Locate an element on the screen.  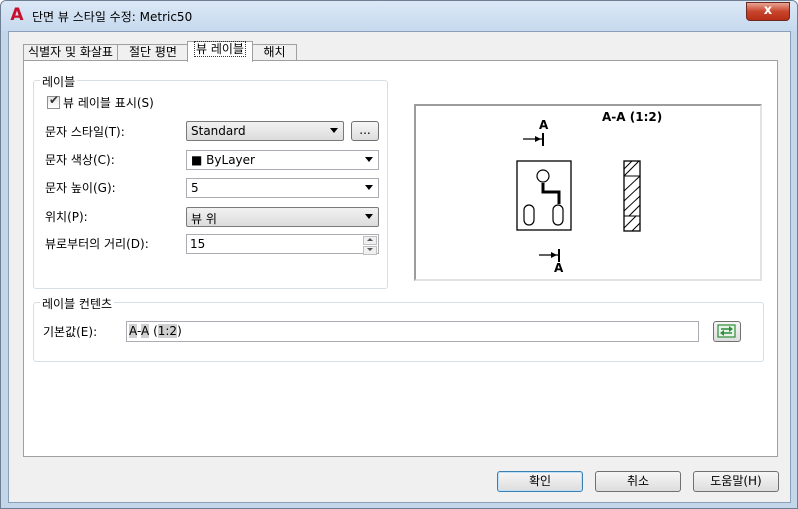
section-hatch is located at coordinates (632, 196).